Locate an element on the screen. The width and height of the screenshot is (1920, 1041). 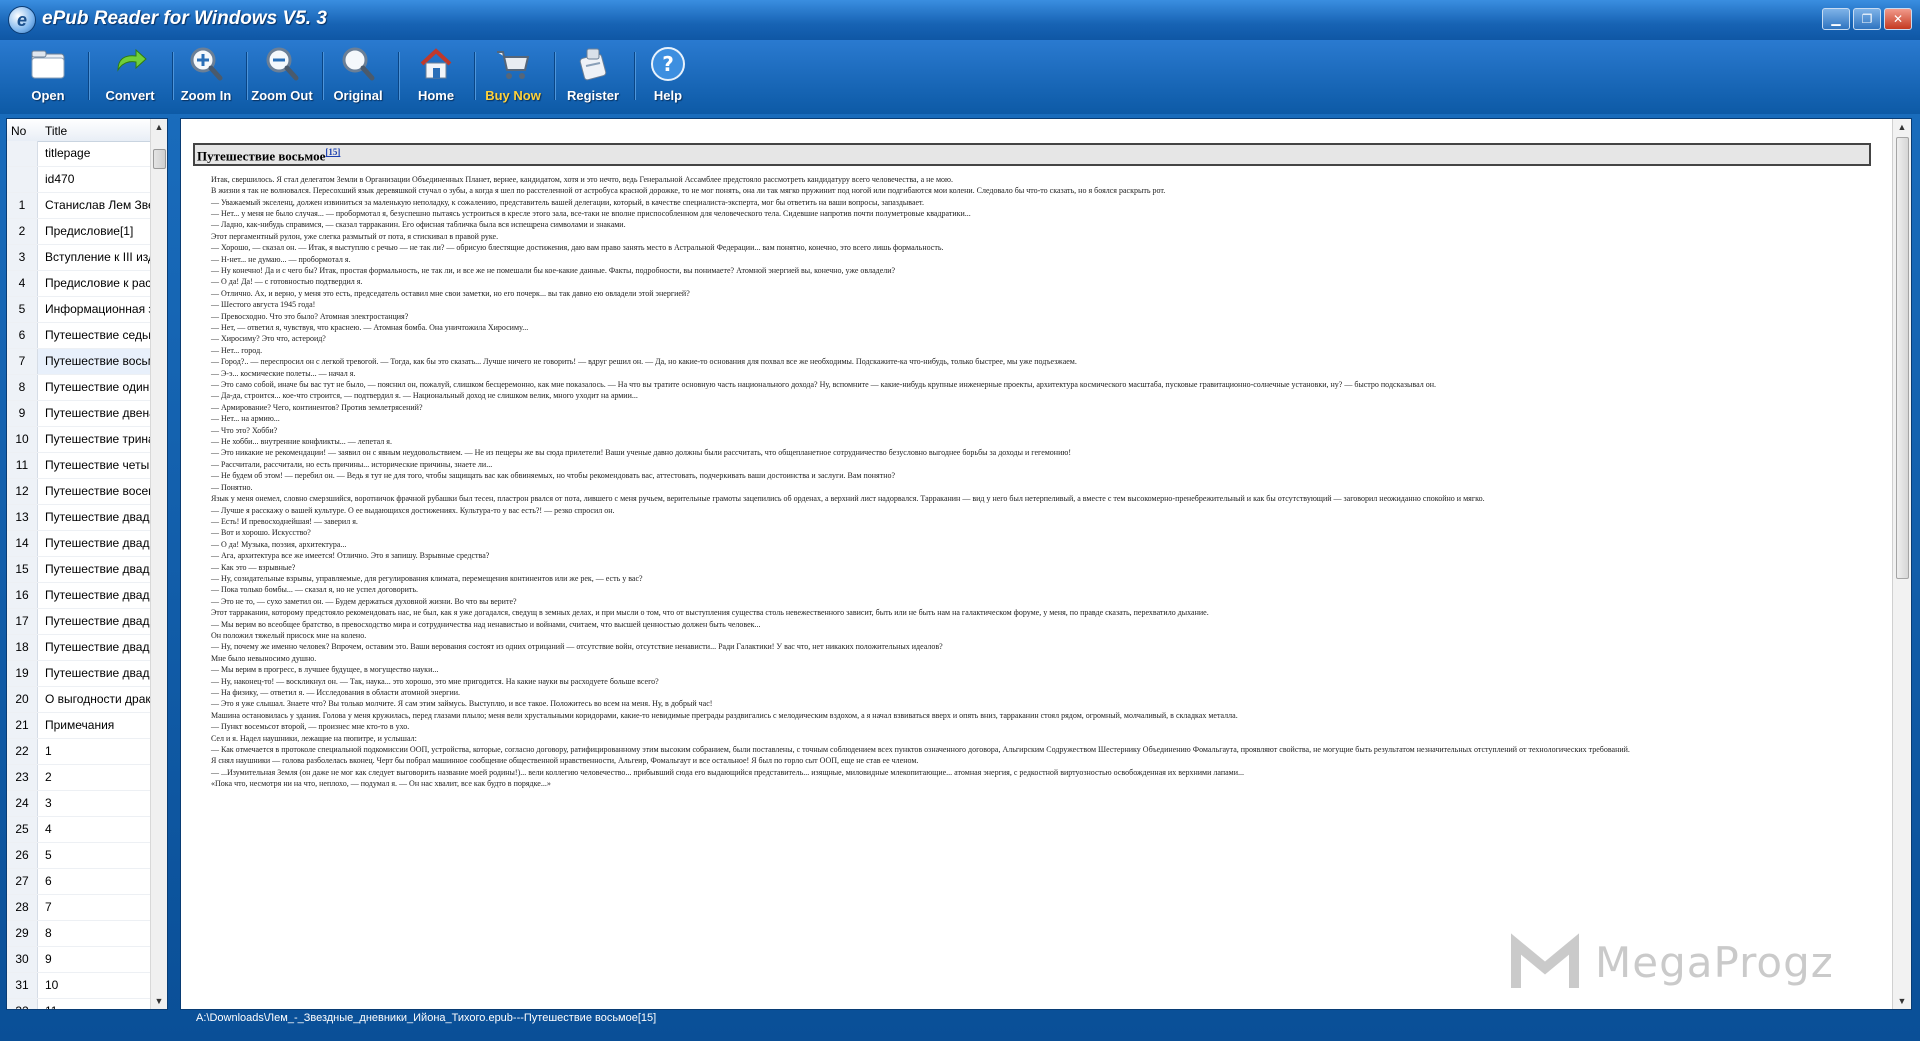
convert-button: Convert is located at coordinates (130, 77).